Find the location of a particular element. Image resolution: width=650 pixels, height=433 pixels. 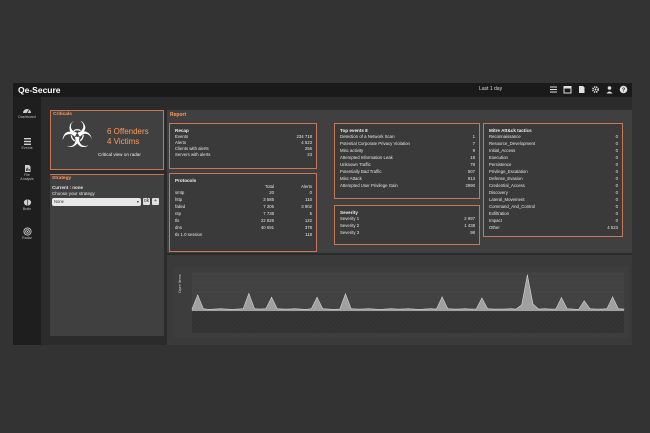

sidebar-item-events: Events is located at coordinates (27, 143).